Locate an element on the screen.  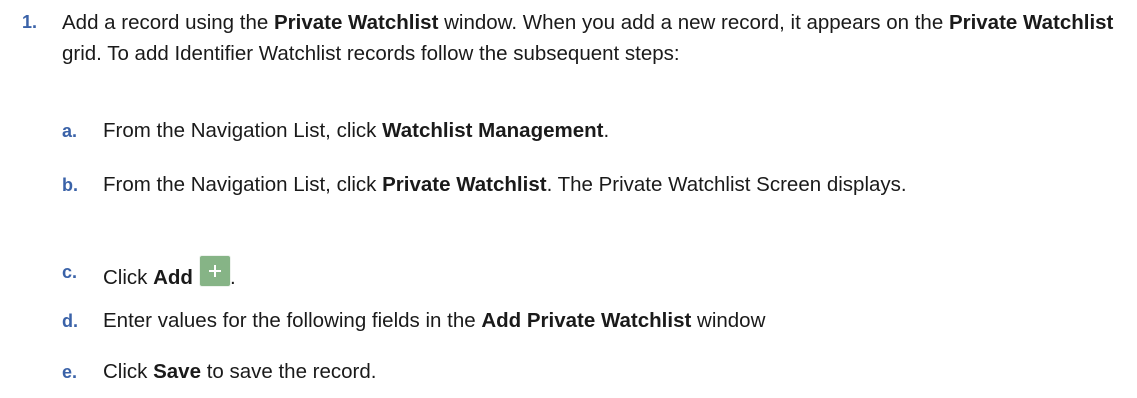
substep-number: c. is located at coordinates (70, 272).